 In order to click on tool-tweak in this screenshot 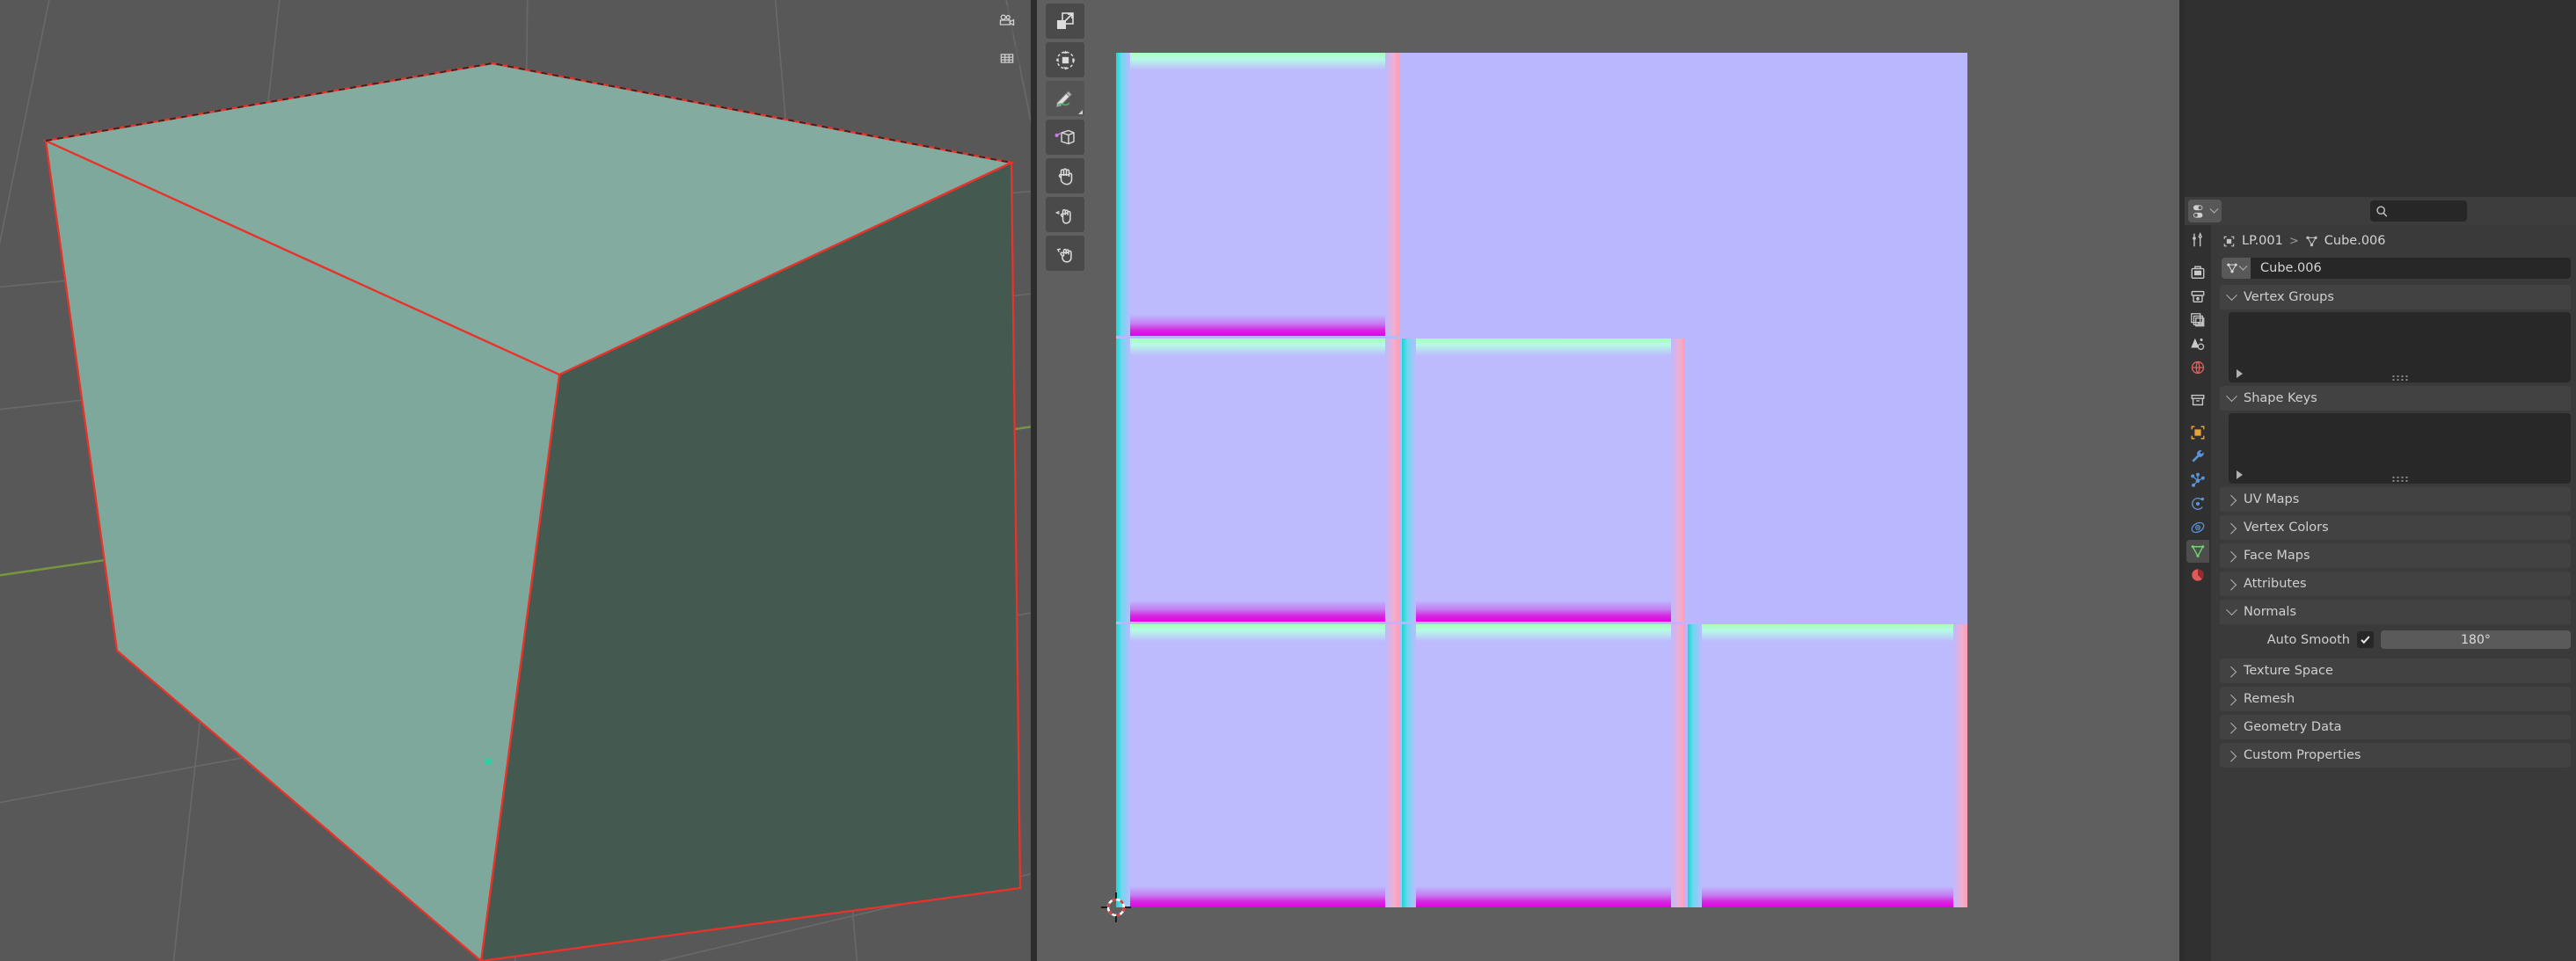, I will do `click(1065, 21)`.